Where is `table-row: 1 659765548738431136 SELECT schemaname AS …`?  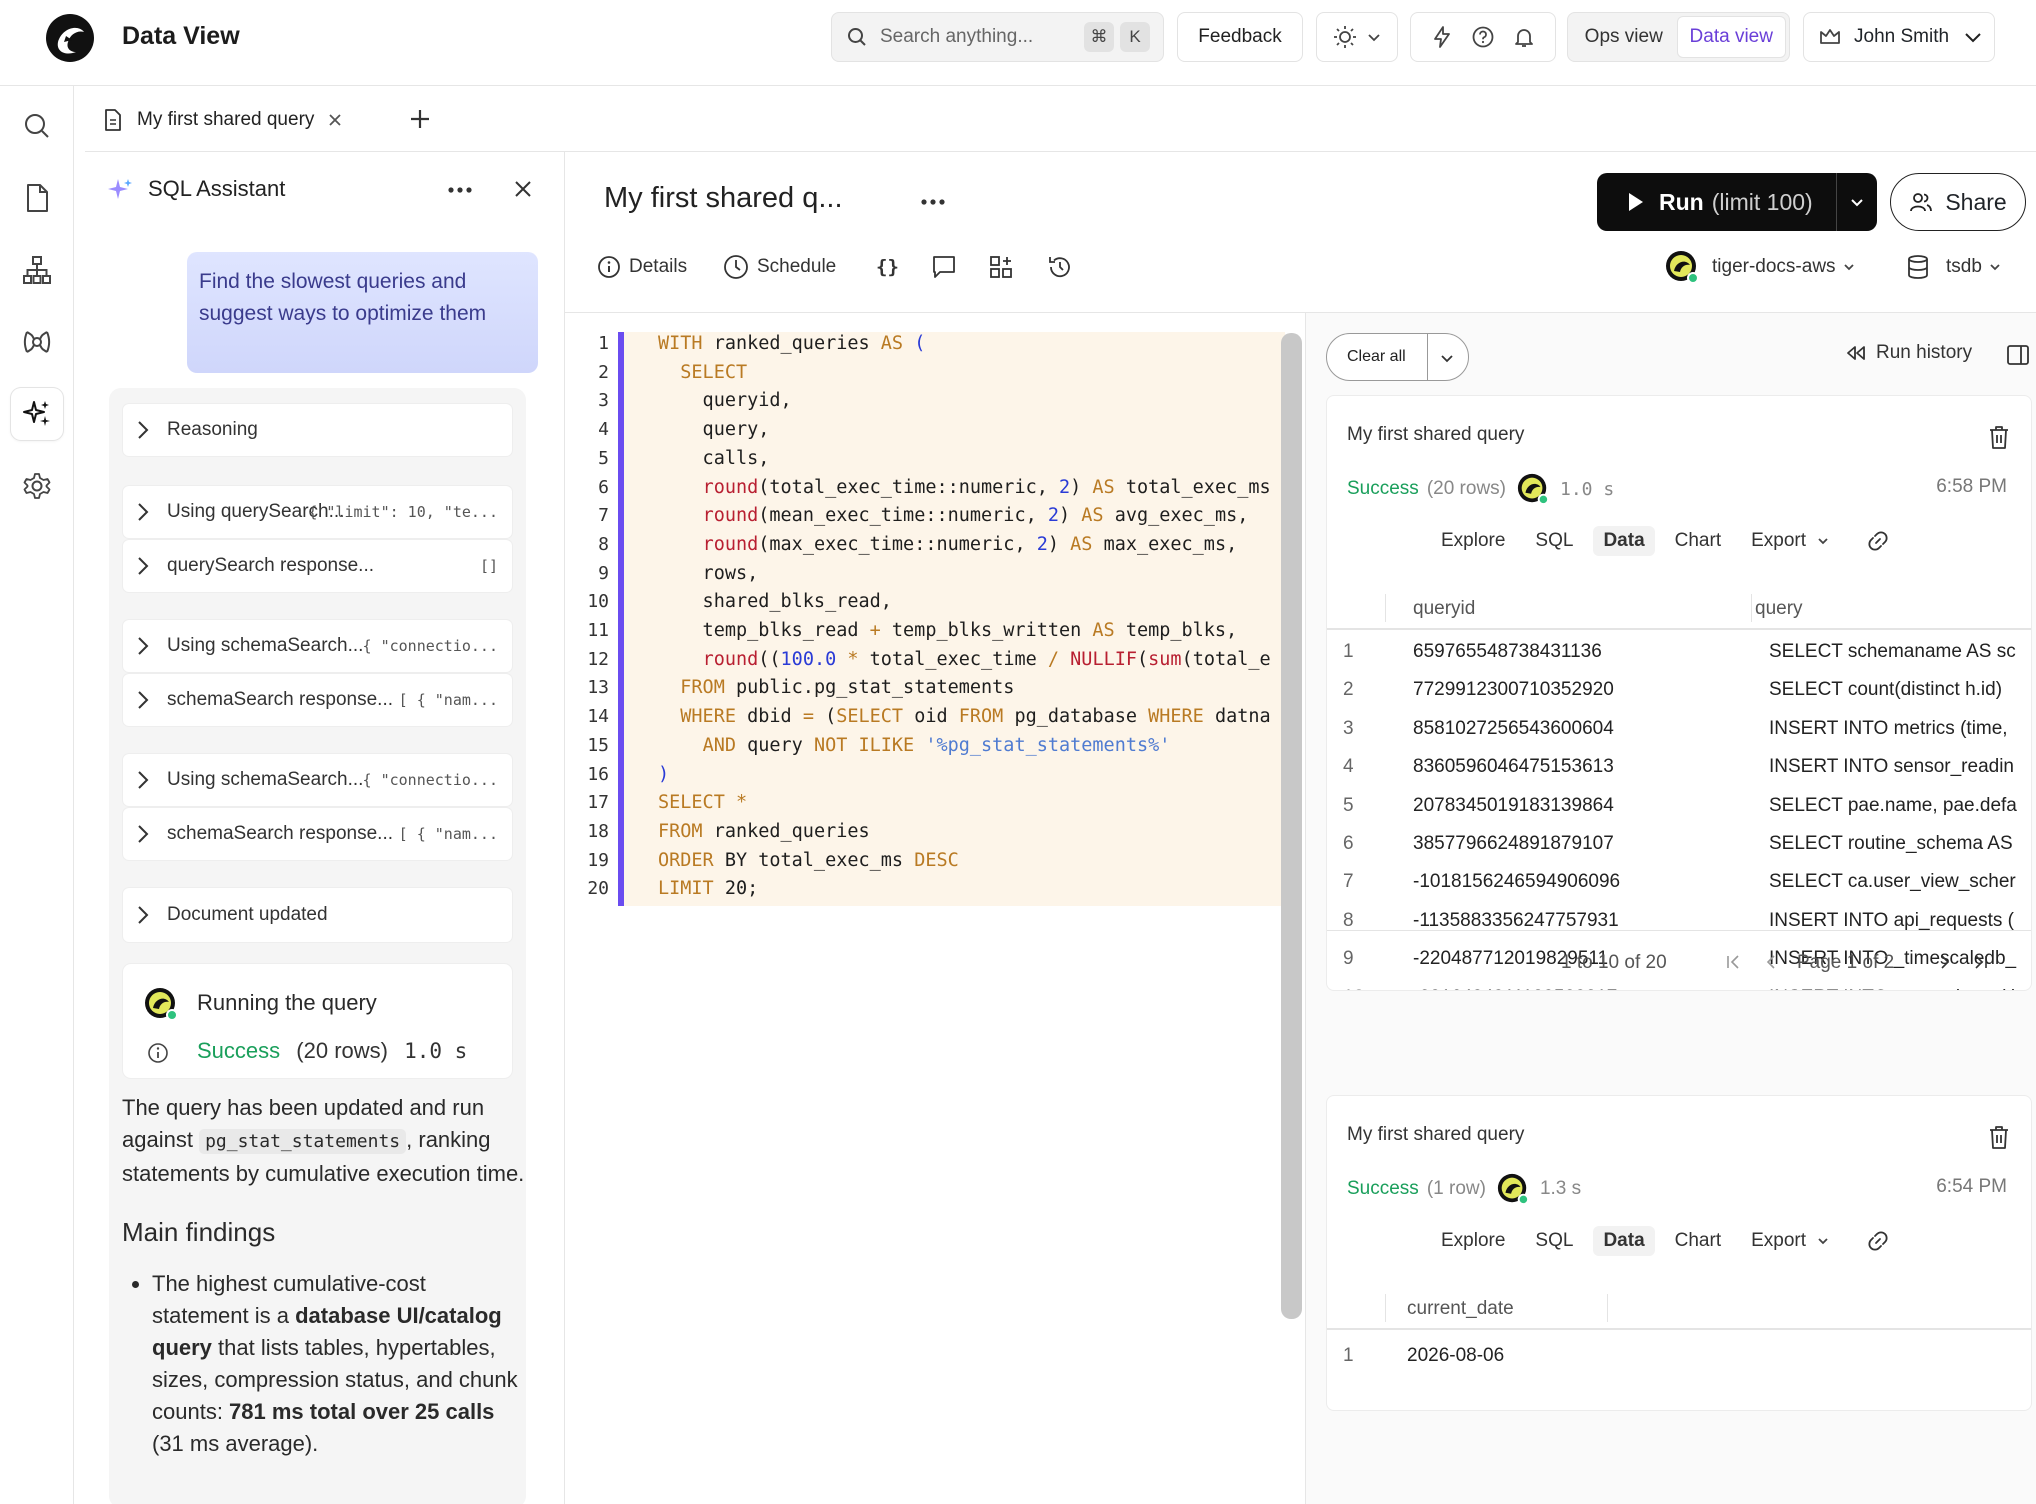
table-row: 1 659765548738431136 SELECT schemaname AS … is located at coordinates (1679, 651).